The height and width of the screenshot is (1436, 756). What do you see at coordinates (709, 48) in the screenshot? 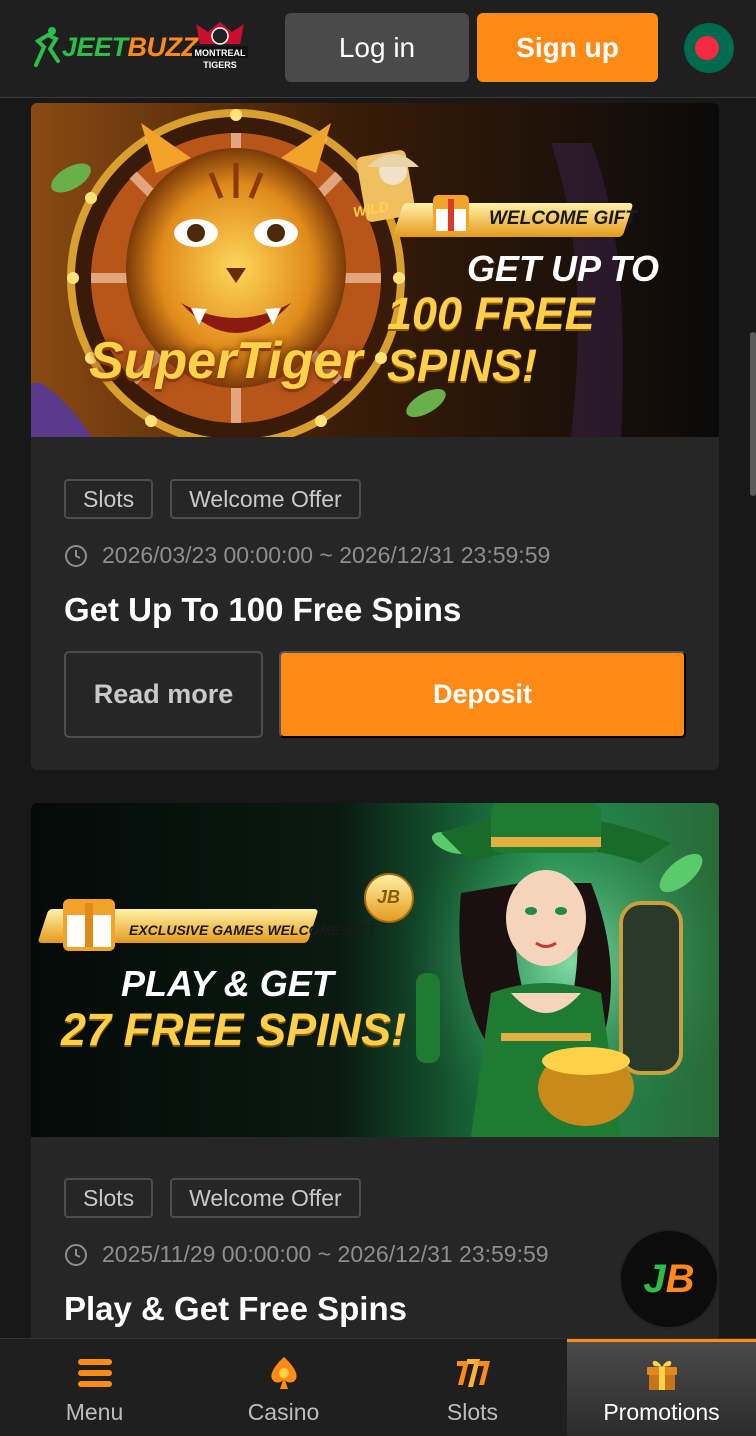
I see `bangladesh-flag-icon` at bounding box center [709, 48].